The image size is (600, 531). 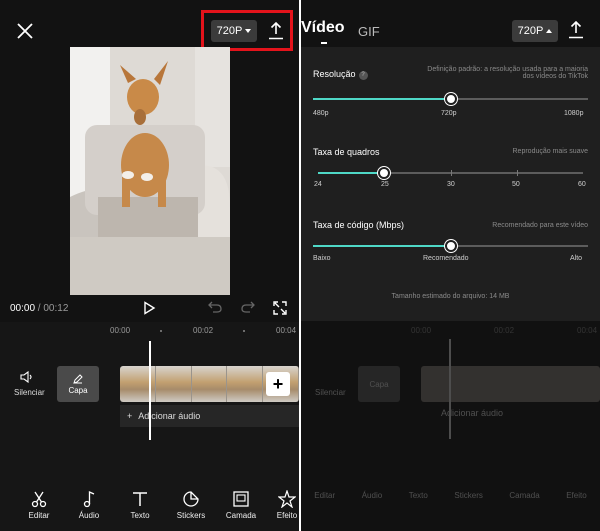 I want to click on dog-video-frame, so click(x=150, y=171).